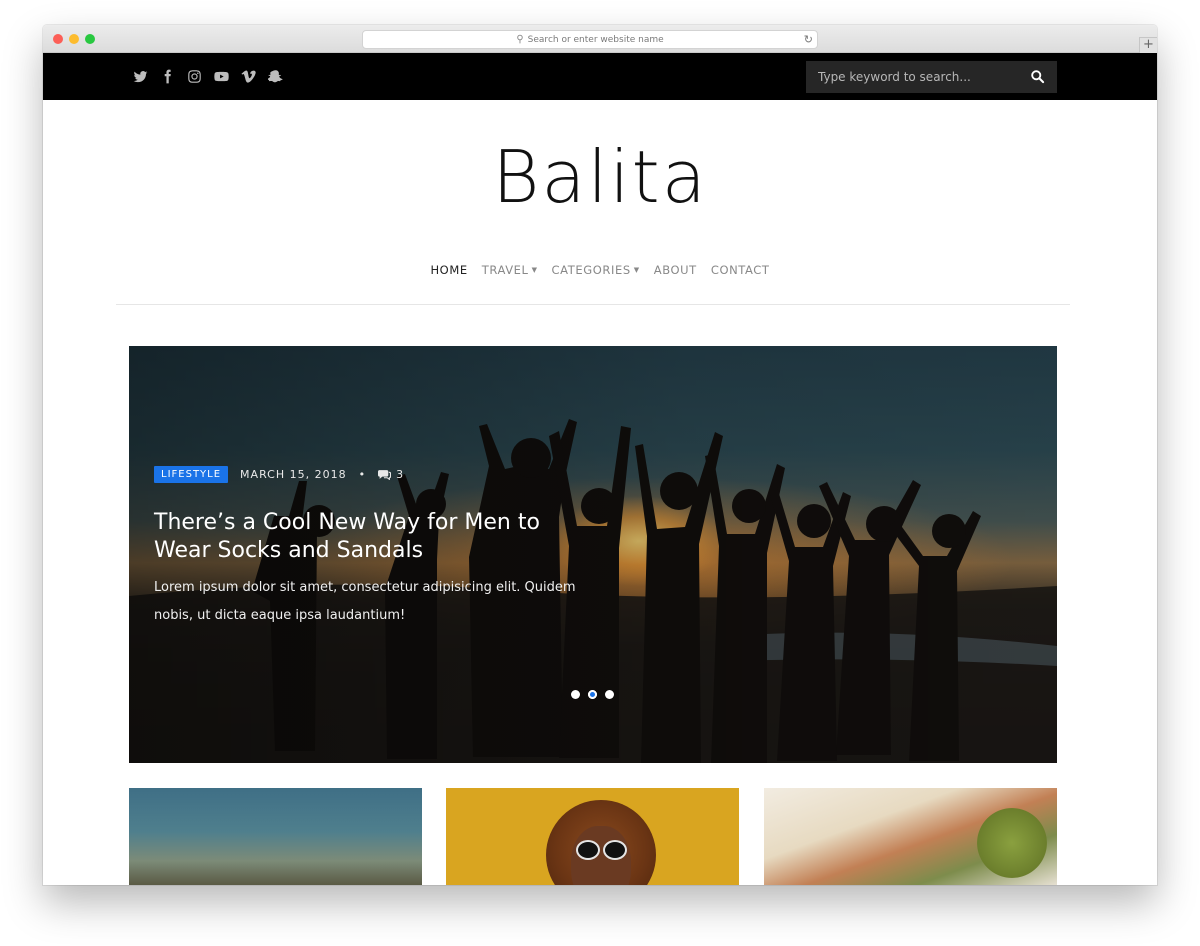 The height and width of the screenshot is (946, 1200). Describe the element at coordinates (248, 76) in the screenshot. I see `vimeo-icon` at that location.